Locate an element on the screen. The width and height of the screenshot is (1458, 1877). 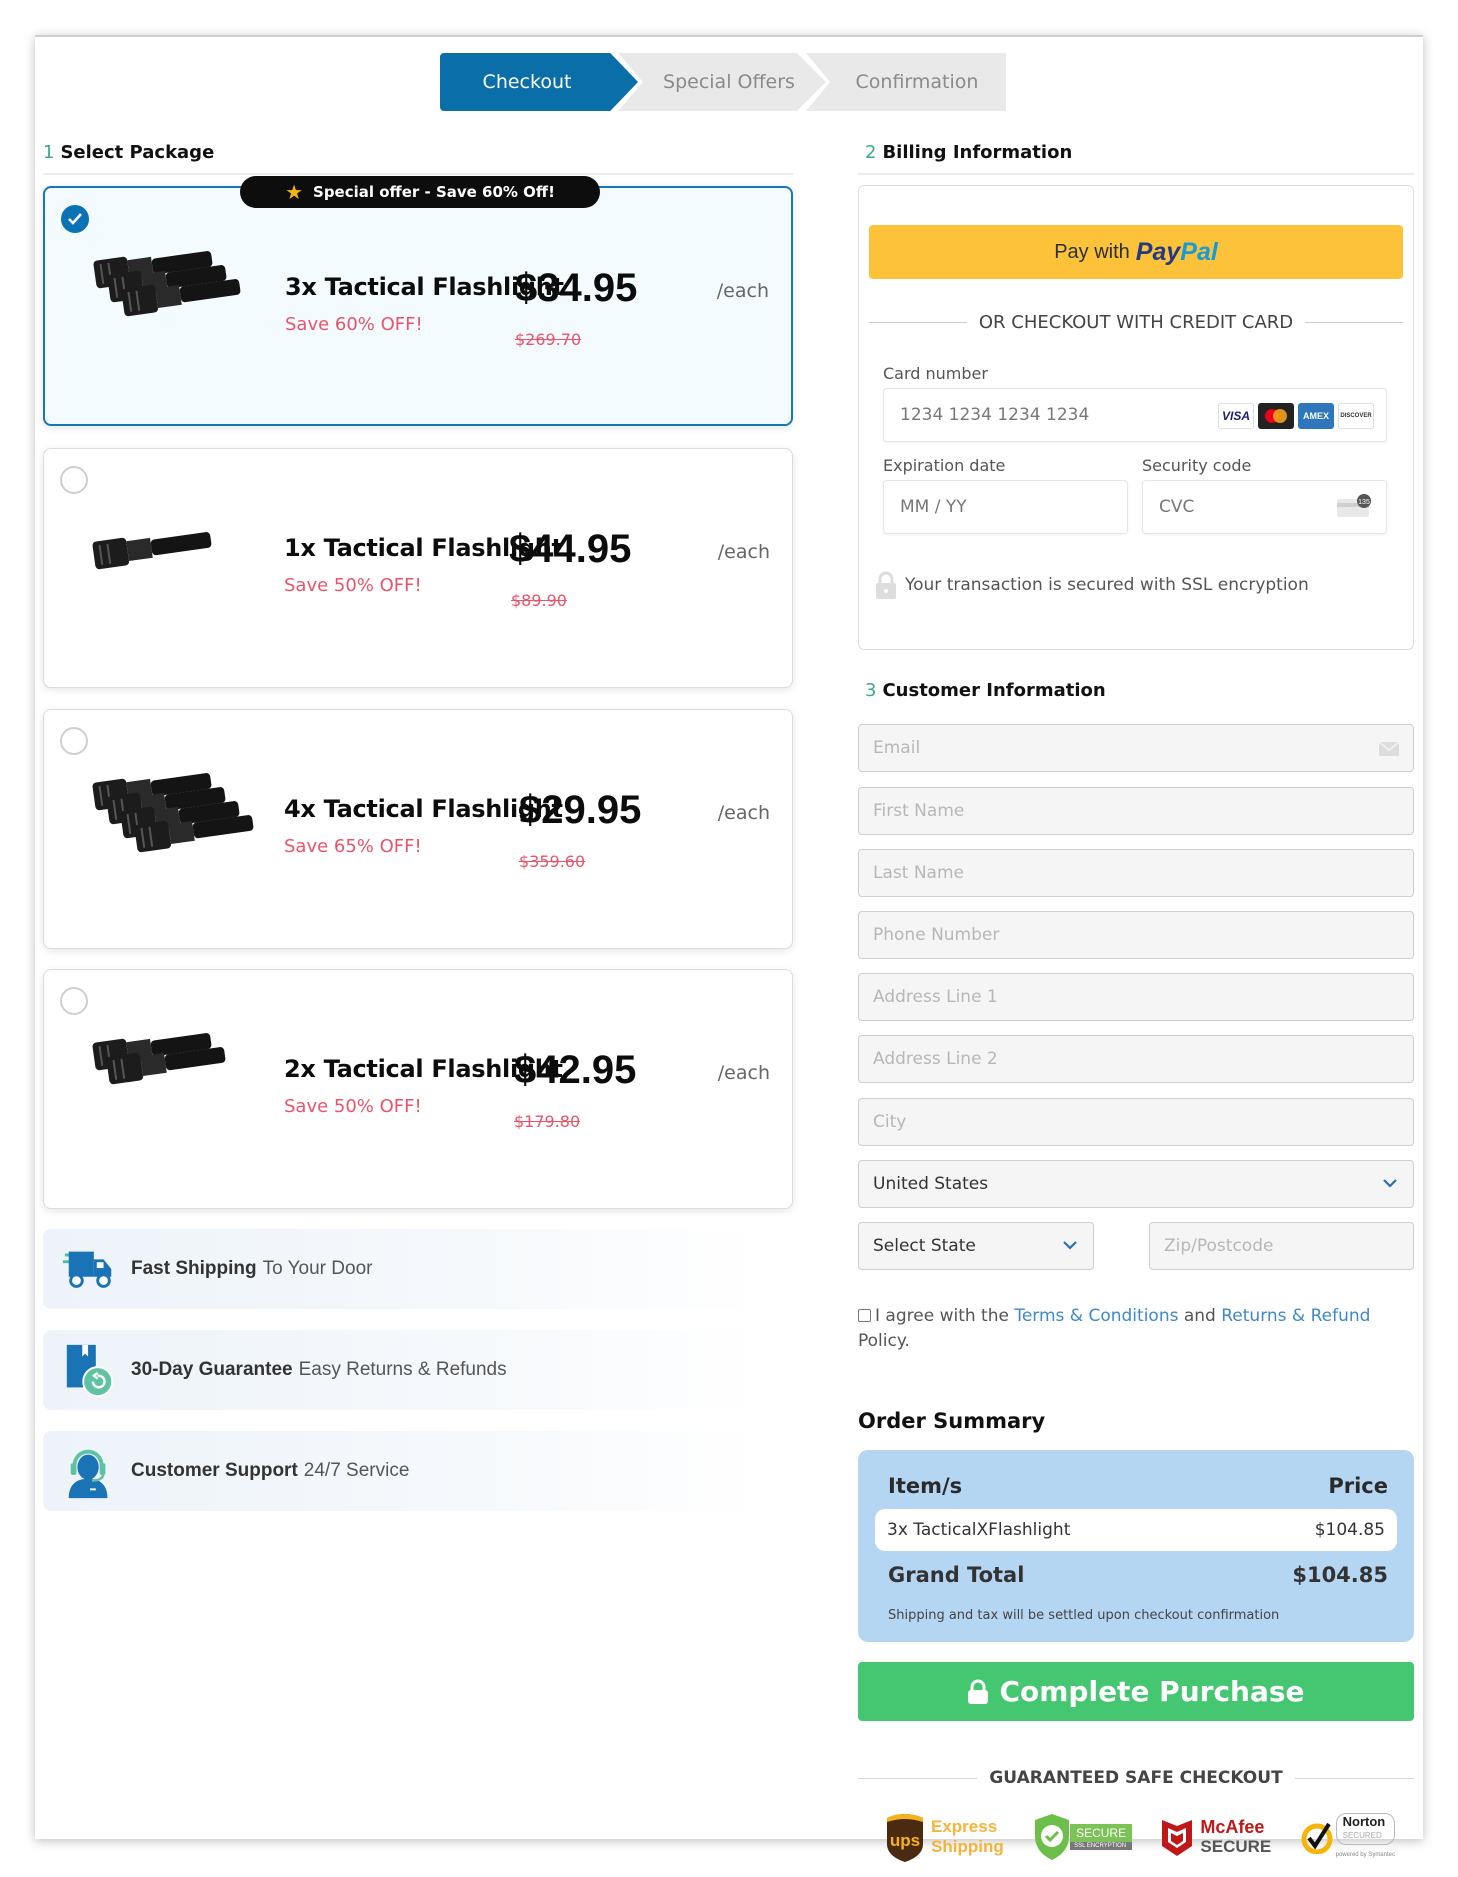
country-value: United States is located at coordinates (931, 1184).